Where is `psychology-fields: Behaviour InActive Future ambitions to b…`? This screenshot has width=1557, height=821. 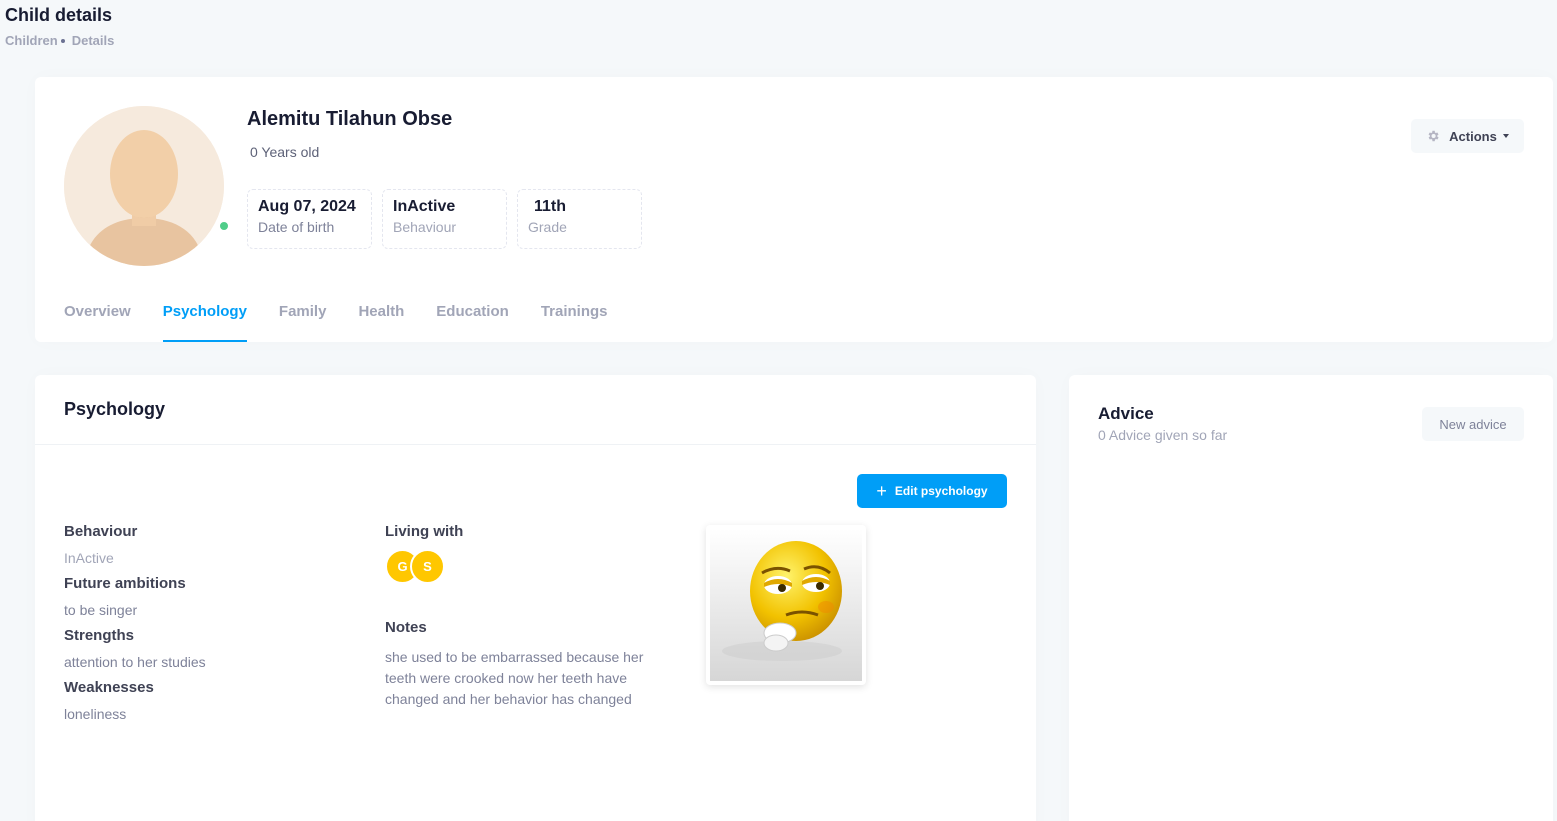 psychology-fields: Behaviour InActive Future ambitions to b… is located at coordinates (204, 627).